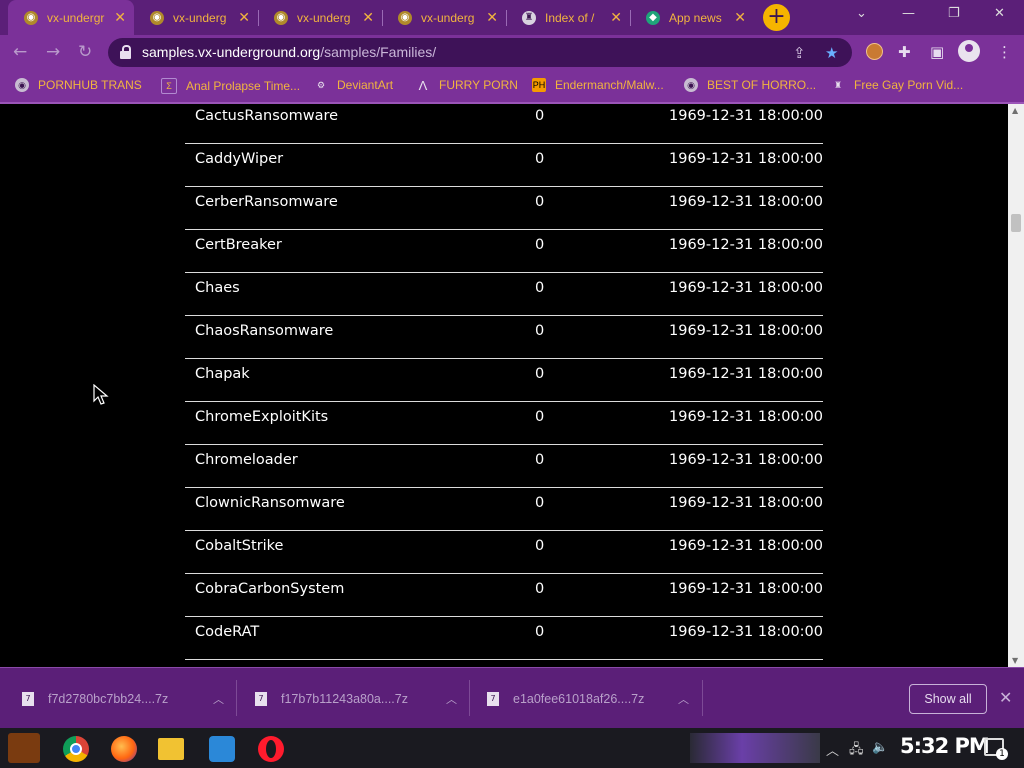 Image resolution: width=1024 pixels, height=768 pixels. I want to click on file-name-link: Chapak, so click(222, 374).